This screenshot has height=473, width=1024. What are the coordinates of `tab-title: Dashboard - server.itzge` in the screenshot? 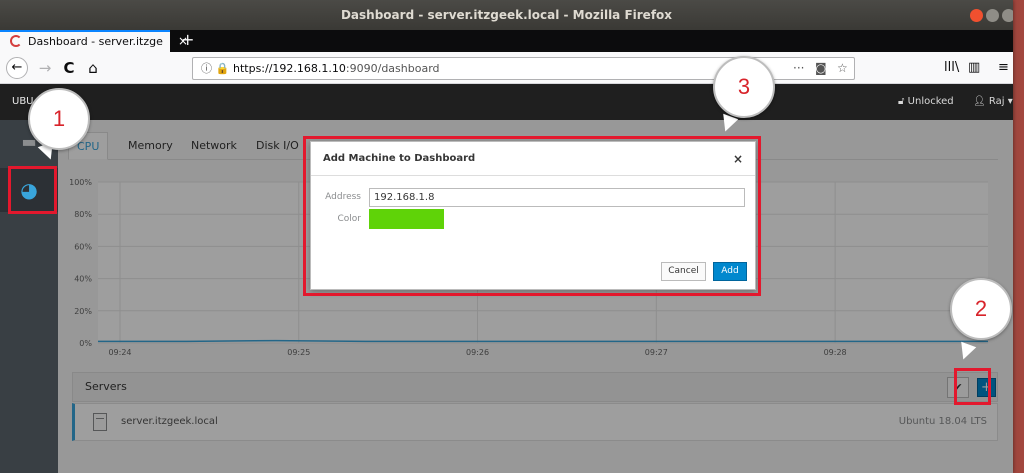 It's located at (95, 41).